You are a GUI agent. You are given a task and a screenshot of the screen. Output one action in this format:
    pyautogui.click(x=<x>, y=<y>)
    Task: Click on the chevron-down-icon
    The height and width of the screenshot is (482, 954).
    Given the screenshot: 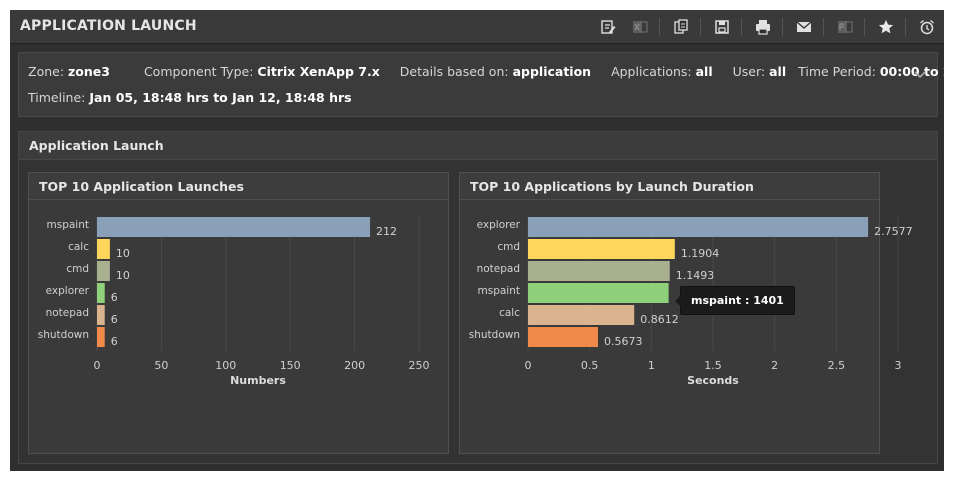 What is the action you would take?
    pyautogui.click(x=920, y=74)
    